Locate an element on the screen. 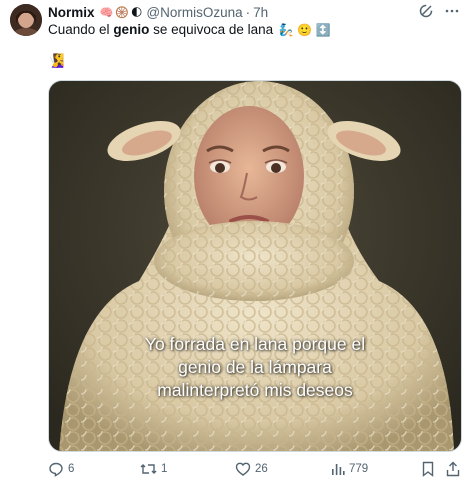 The image size is (472, 488). like-button: 26 is located at coordinates (251, 469).